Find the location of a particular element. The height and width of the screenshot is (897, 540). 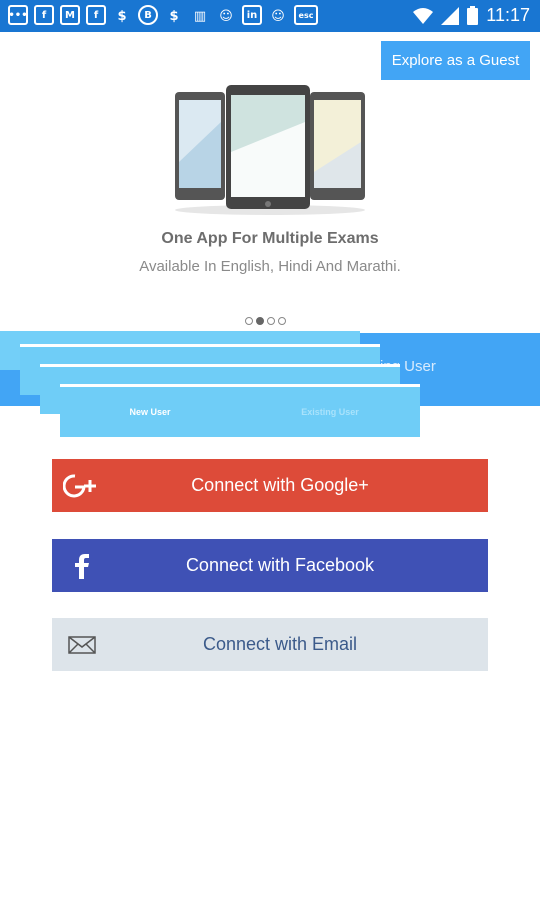

page-dot-active is located at coordinates (260, 321).